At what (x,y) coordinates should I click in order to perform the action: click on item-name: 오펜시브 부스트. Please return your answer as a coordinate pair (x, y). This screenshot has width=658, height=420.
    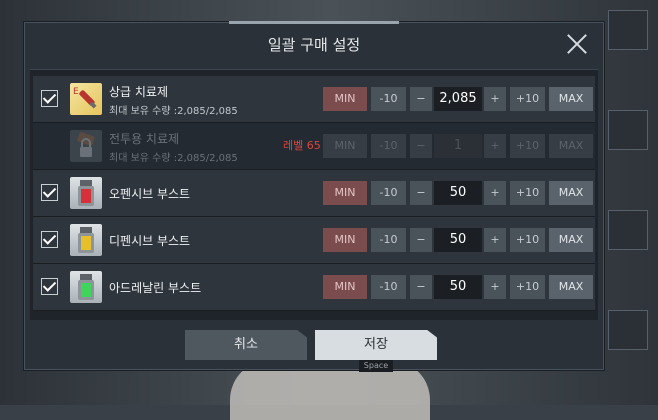
    Looking at the image, I should click on (150, 194).